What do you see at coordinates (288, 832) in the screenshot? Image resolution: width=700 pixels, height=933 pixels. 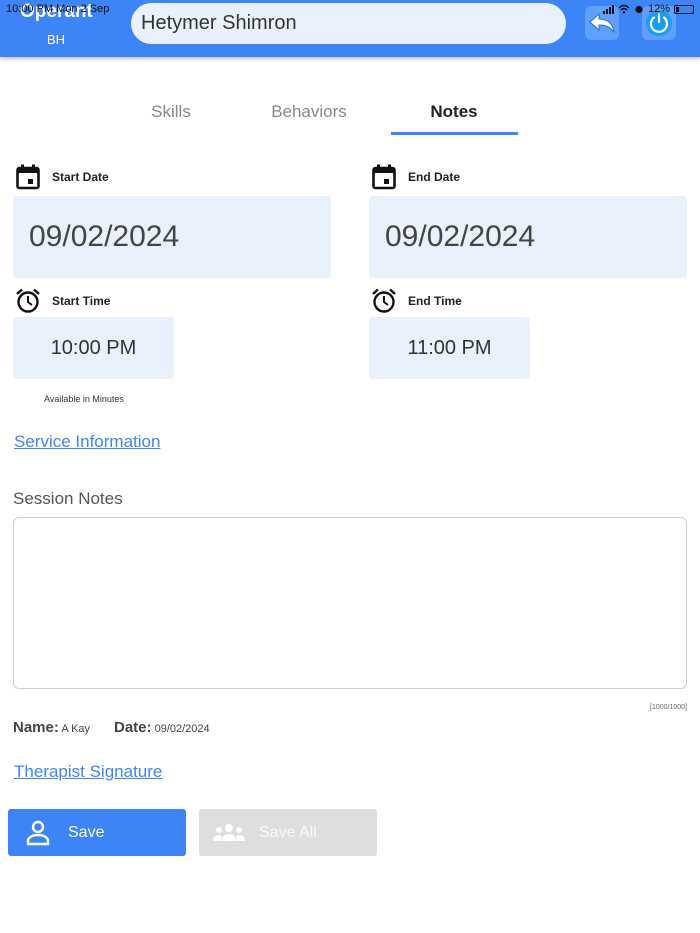 I see `save-all-button: Save All` at bounding box center [288, 832].